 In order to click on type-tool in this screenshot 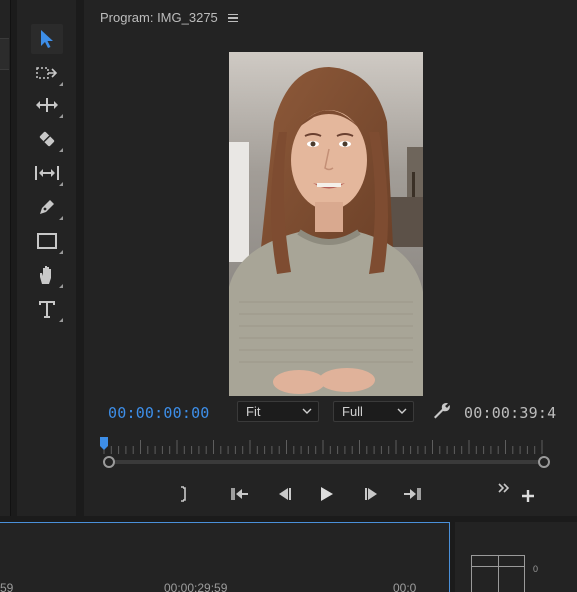, I will do `click(47, 309)`.